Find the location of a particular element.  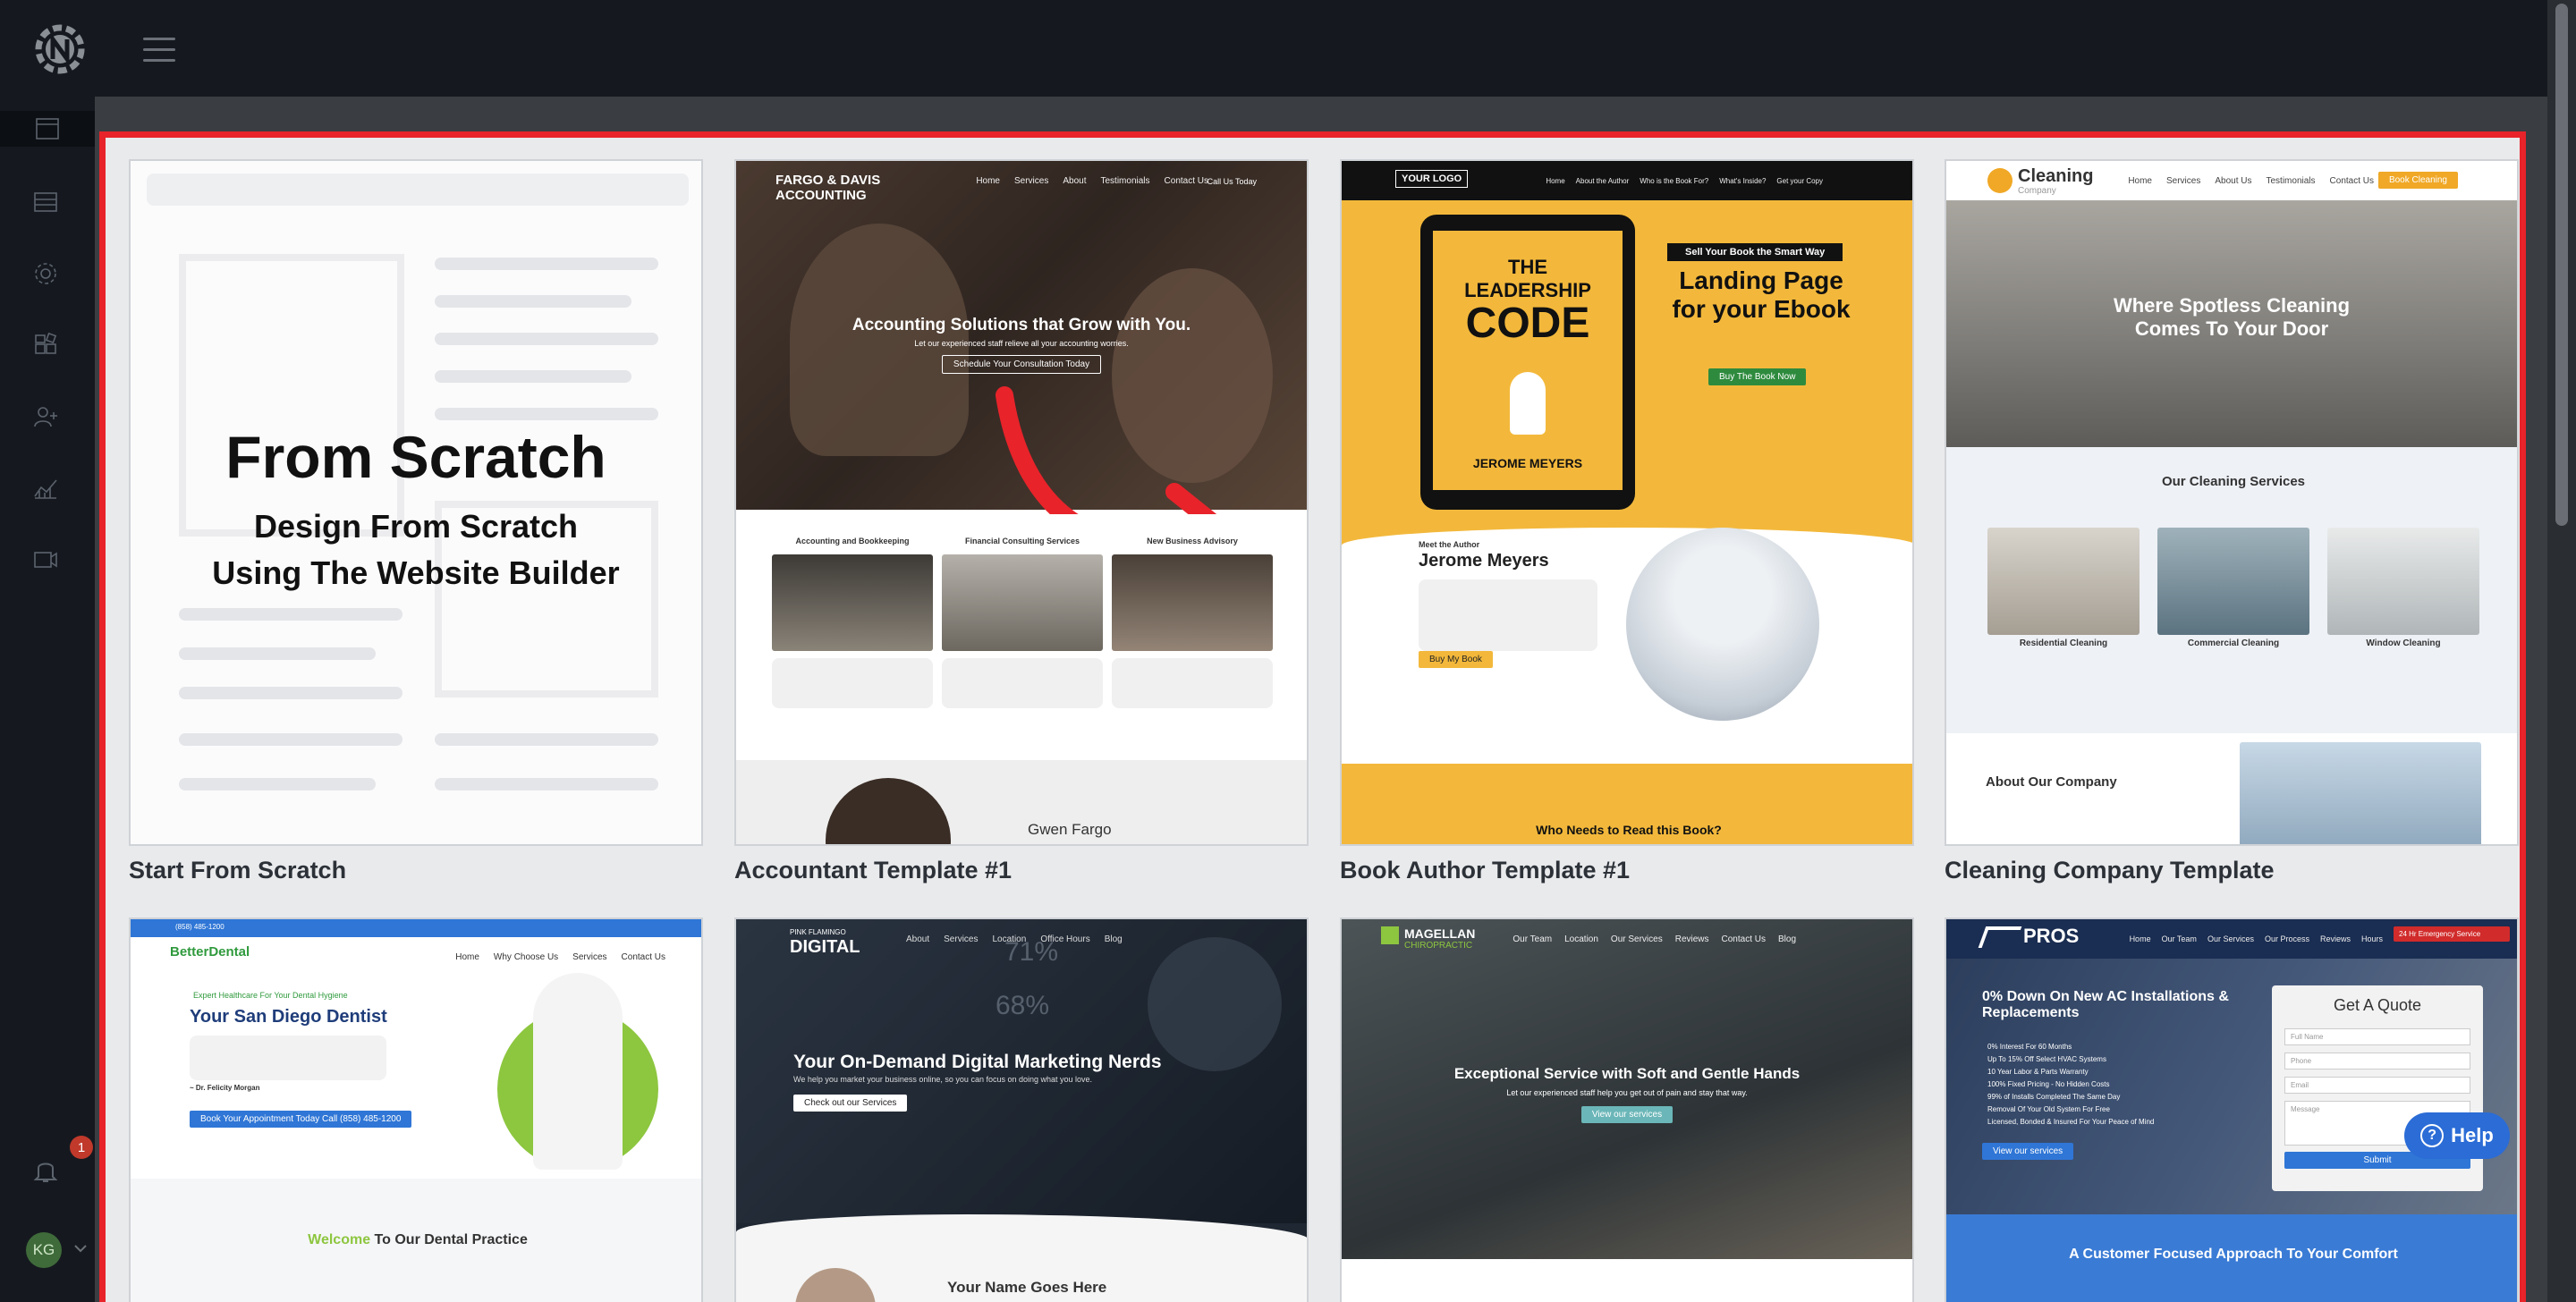

book-cleaning-button: Book Cleaning is located at coordinates (2417, 180).